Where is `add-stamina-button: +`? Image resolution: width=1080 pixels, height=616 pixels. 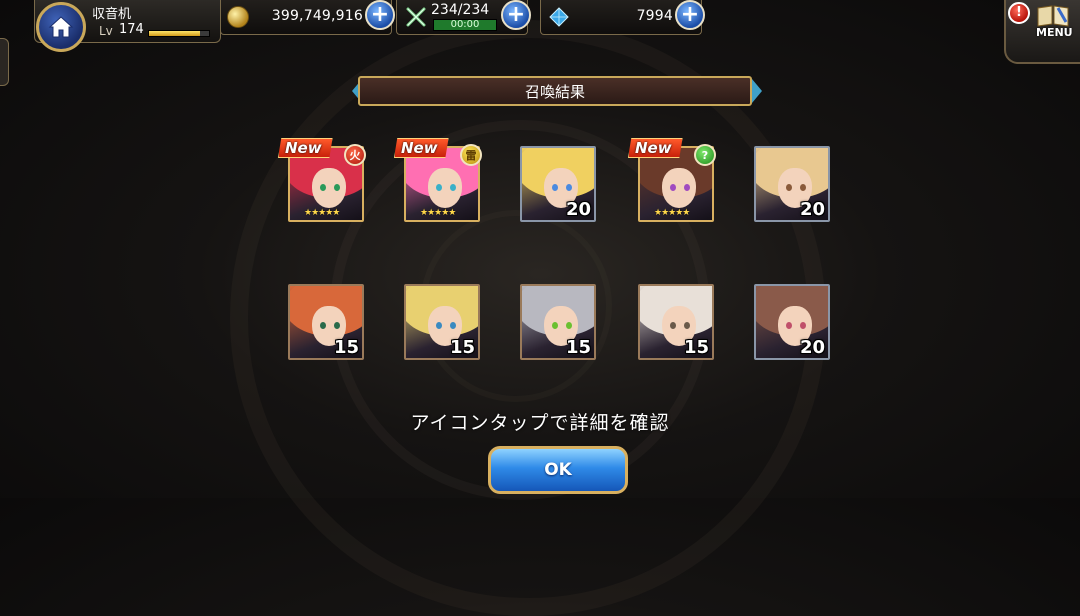
add-stamina-button: + is located at coordinates (516, 15).